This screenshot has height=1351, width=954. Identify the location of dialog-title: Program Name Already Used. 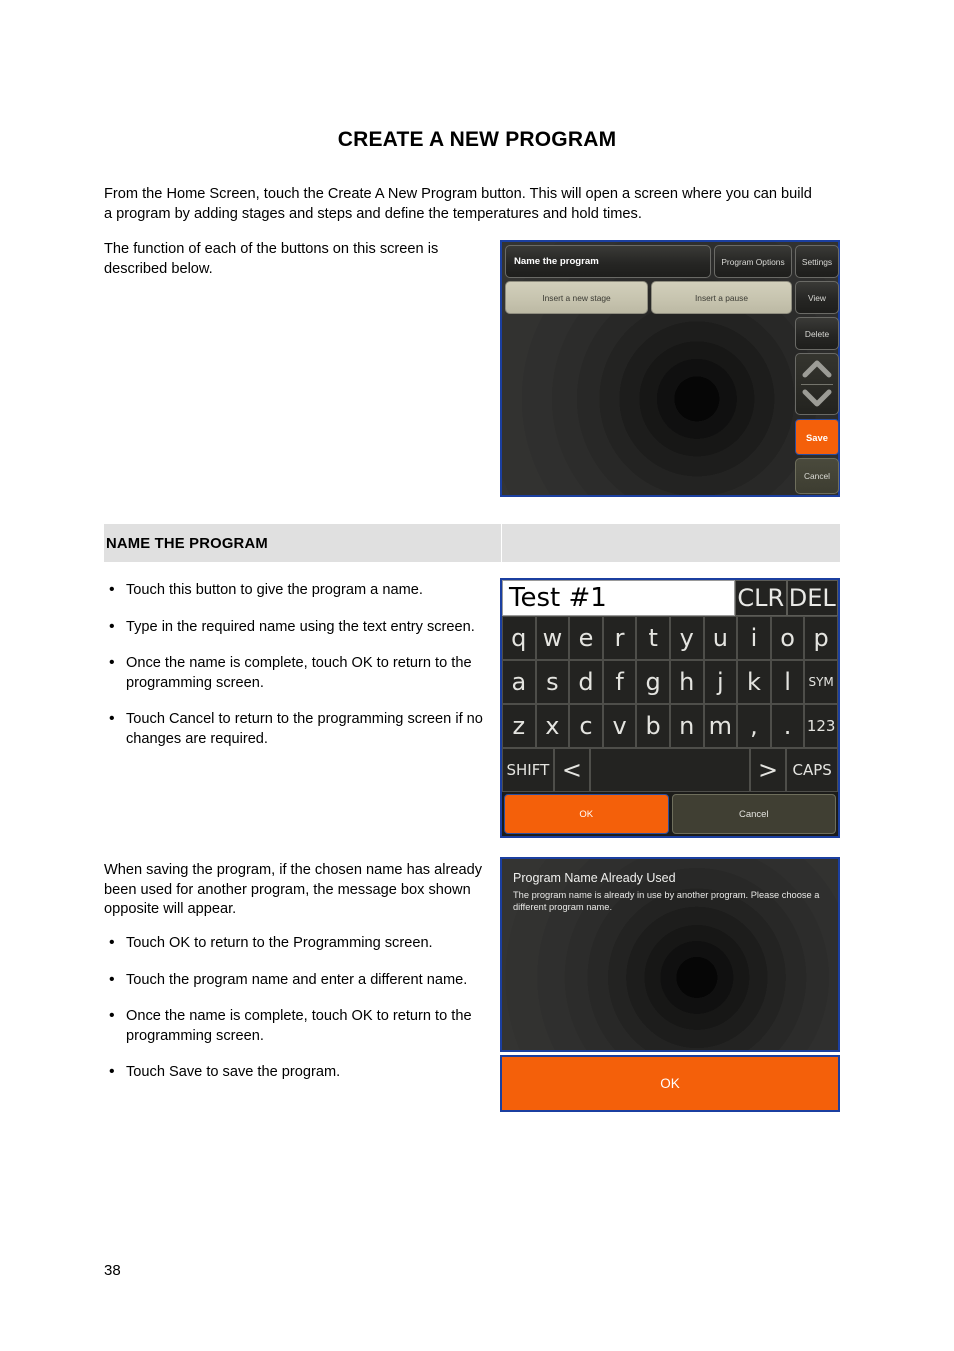
(594, 878).